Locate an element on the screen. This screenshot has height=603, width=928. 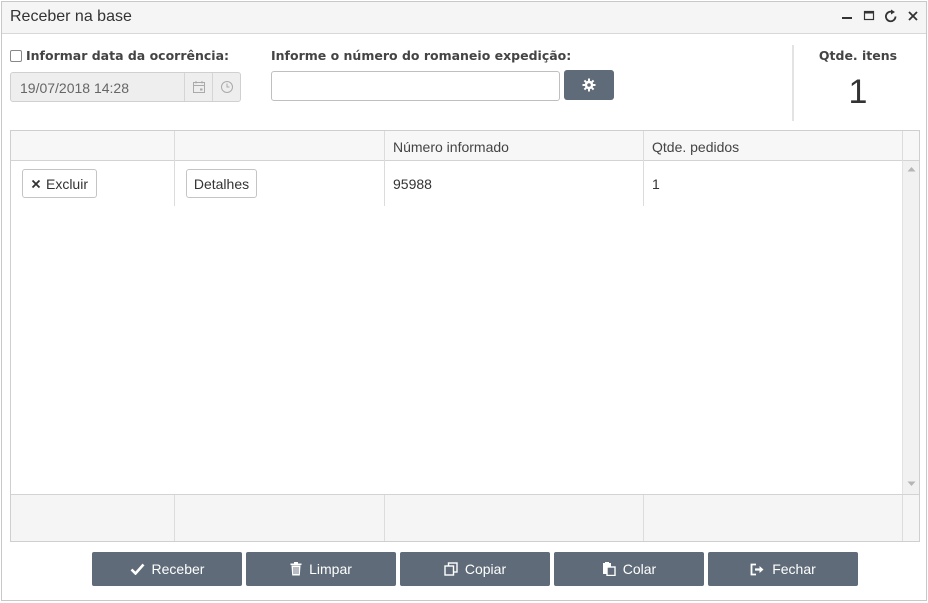
date-occurrence-checkbox: Informar data da ocorrência: is located at coordinates (119, 55).